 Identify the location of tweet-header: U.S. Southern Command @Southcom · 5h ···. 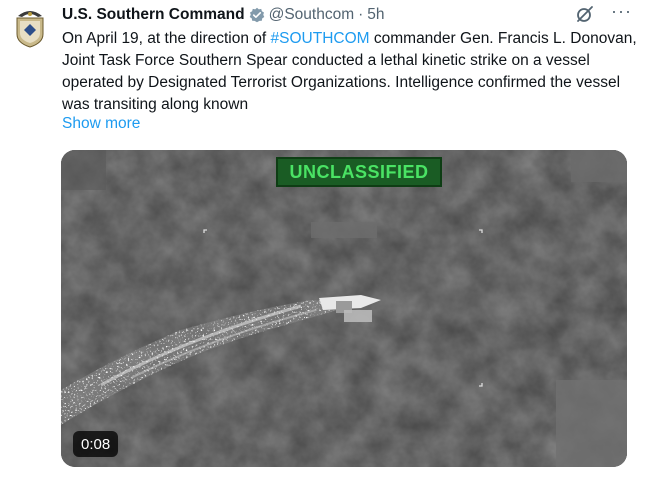
(347, 14).